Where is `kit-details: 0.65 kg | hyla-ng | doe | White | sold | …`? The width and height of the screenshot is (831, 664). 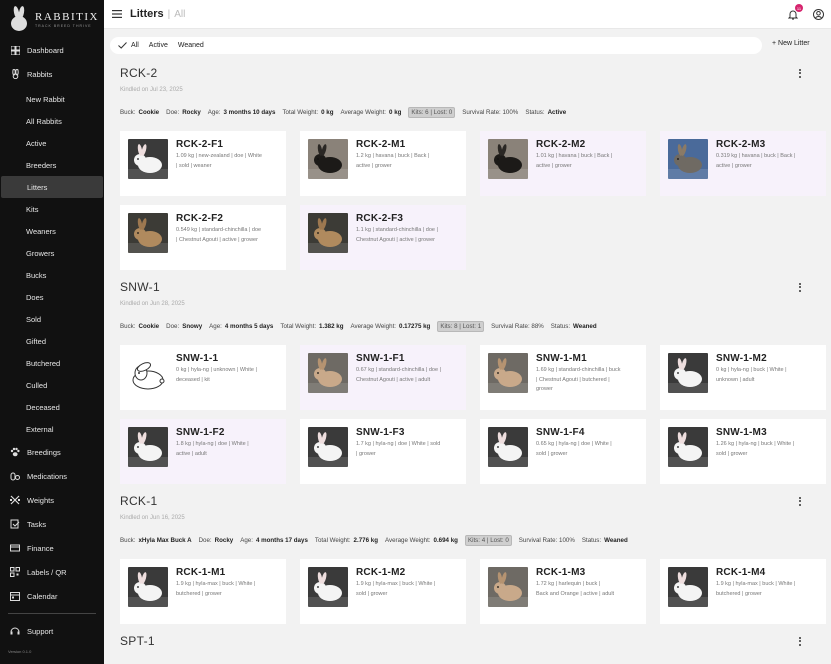 kit-details: 0.65 kg | hyla-ng | doe | White | sold | … is located at coordinates (574, 449).